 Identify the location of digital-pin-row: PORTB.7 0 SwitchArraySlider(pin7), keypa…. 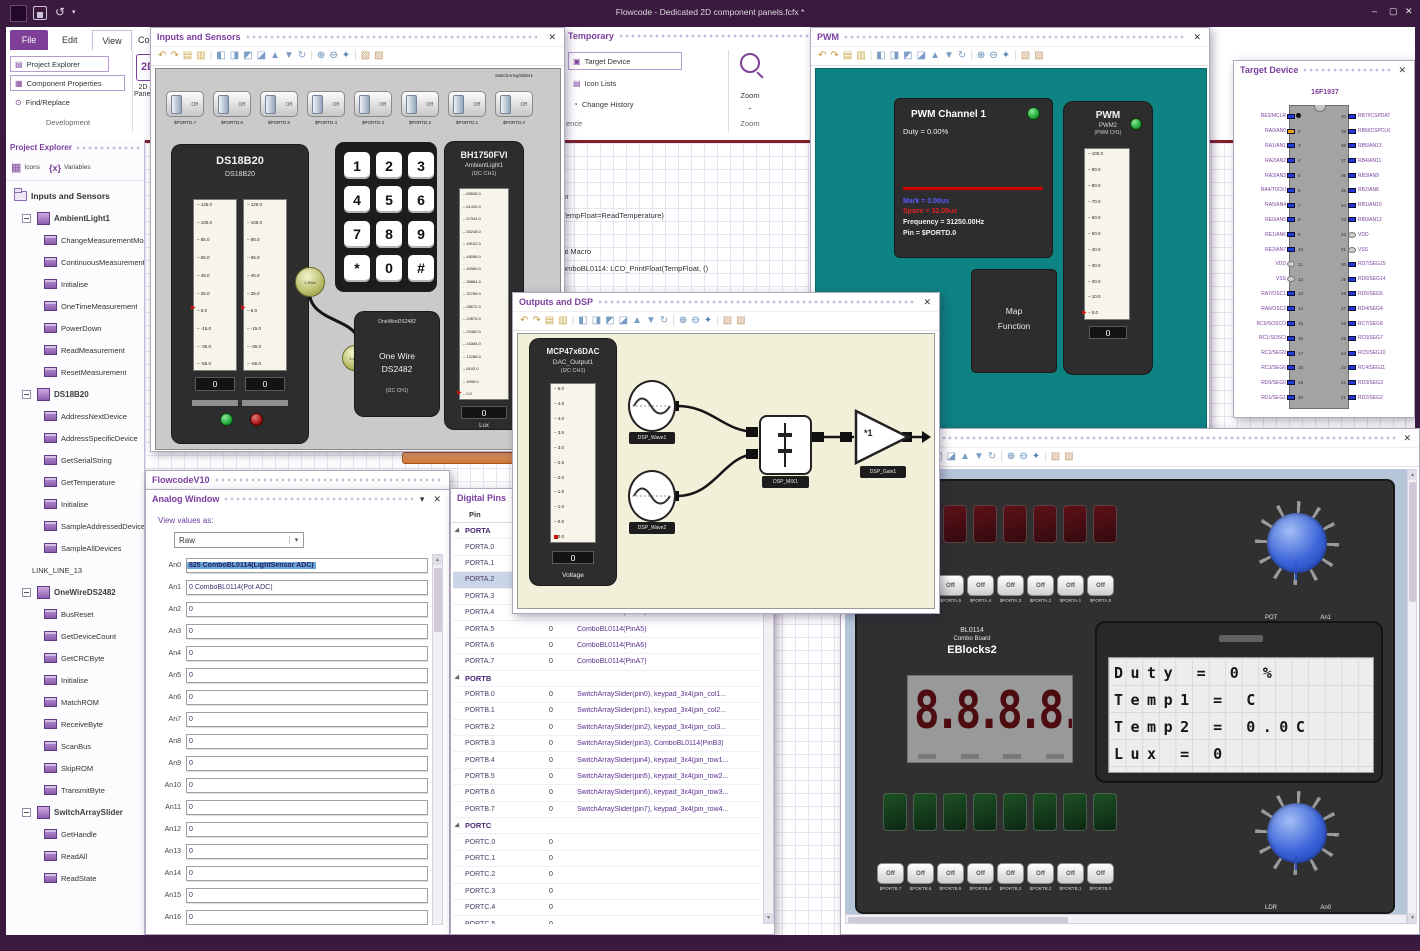
(607, 810).